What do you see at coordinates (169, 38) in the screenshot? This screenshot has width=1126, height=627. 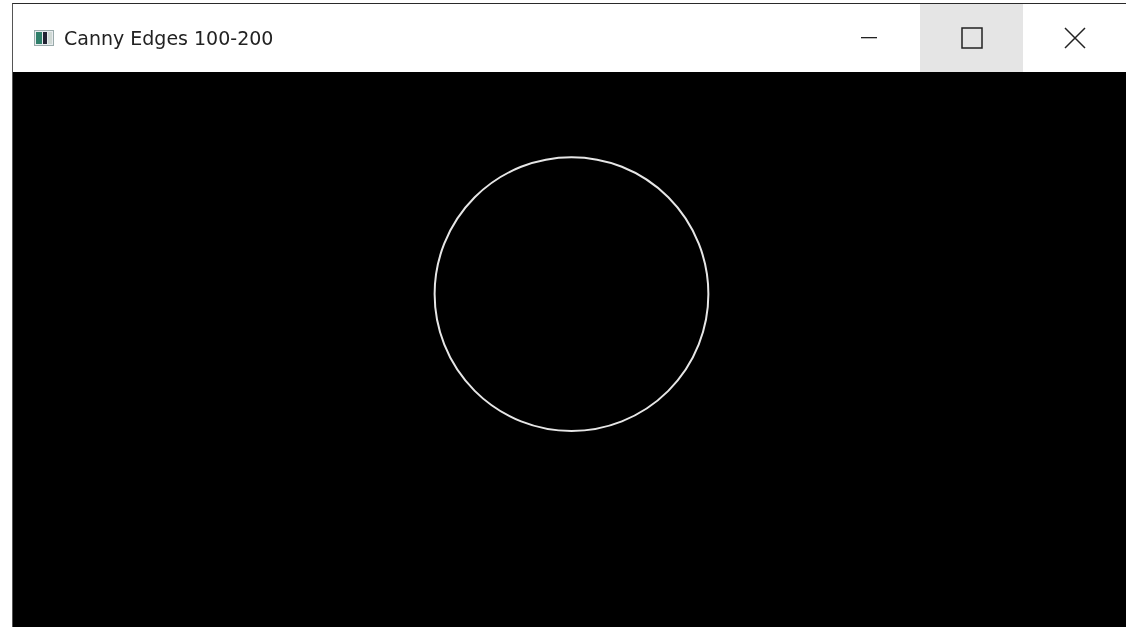 I see `window-title: Canny Edges 100-200` at bounding box center [169, 38].